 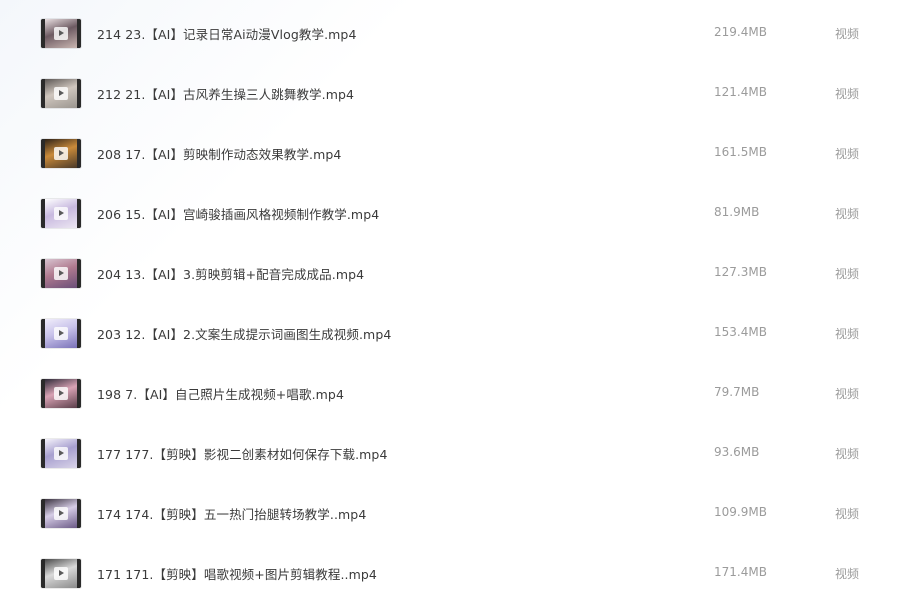 What do you see at coordinates (230, 273) in the screenshot?
I see `file-name: 204 13.【AI】3.剪映剪辑+配音完成成品.mp4` at bounding box center [230, 273].